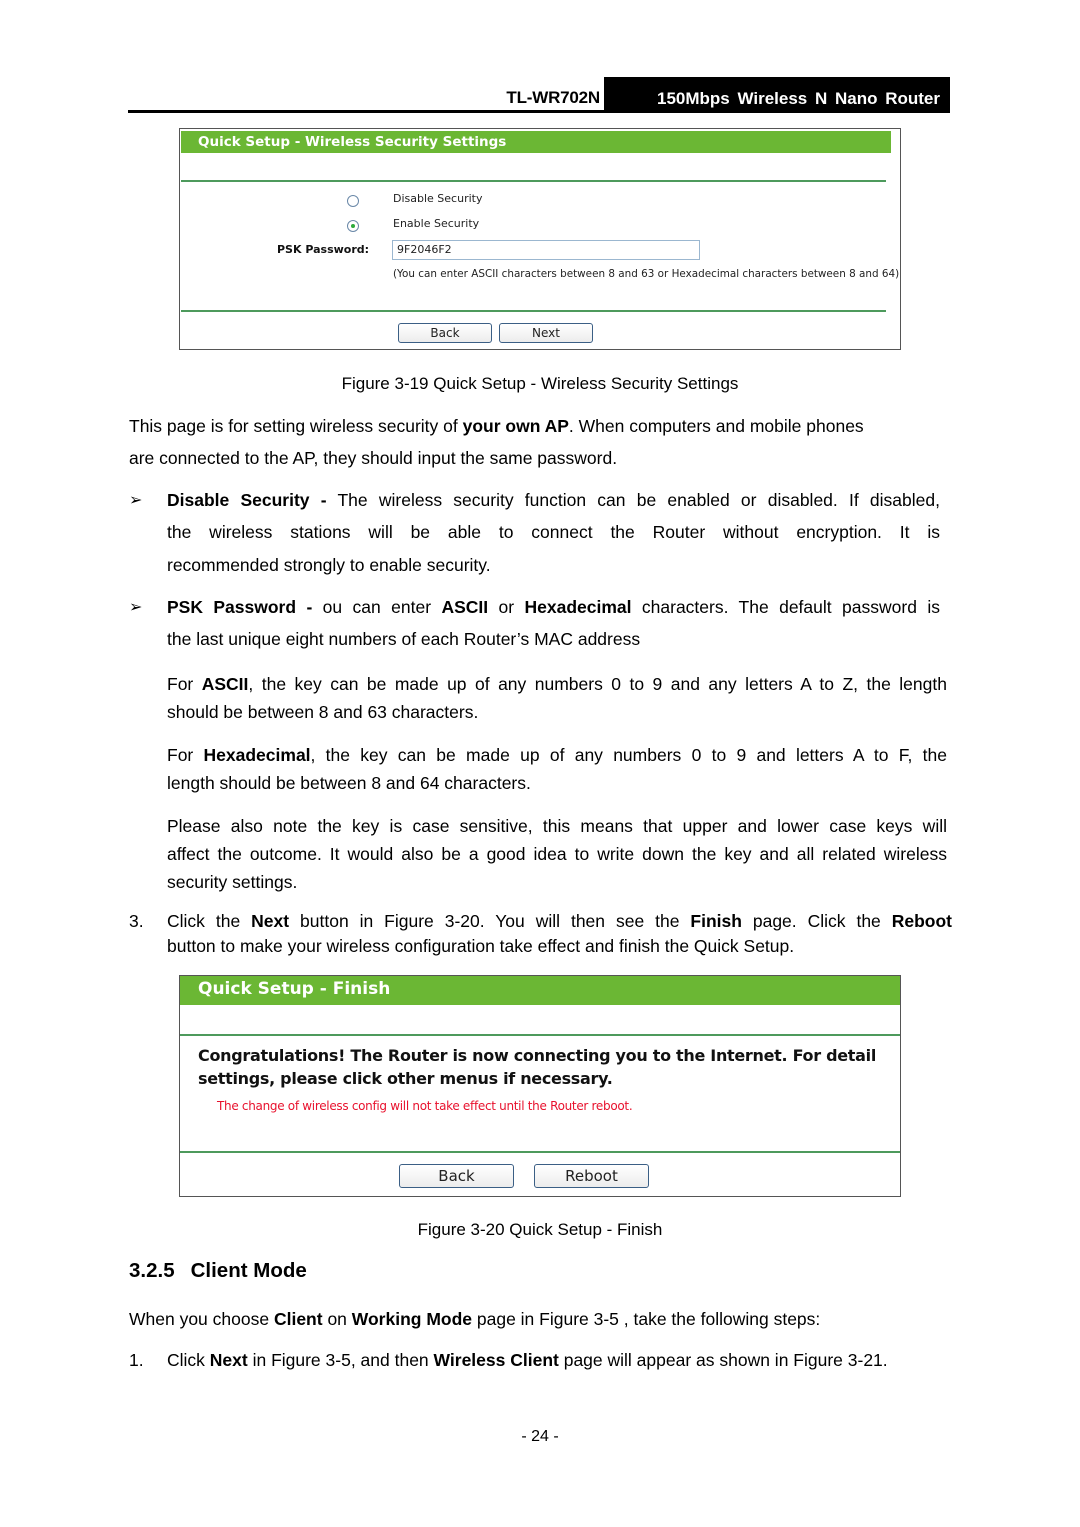  What do you see at coordinates (247, 500) in the screenshot?
I see `text-bold: Disable Security -` at bounding box center [247, 500].